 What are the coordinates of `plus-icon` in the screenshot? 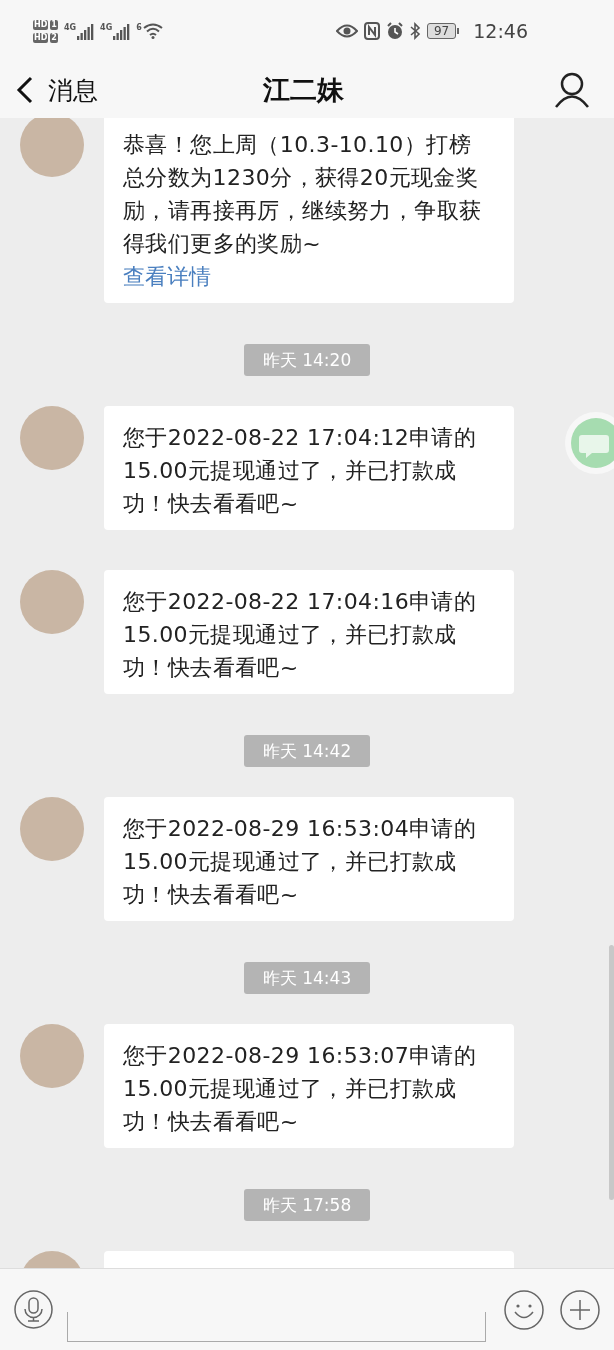 It's located at (580, 1309).